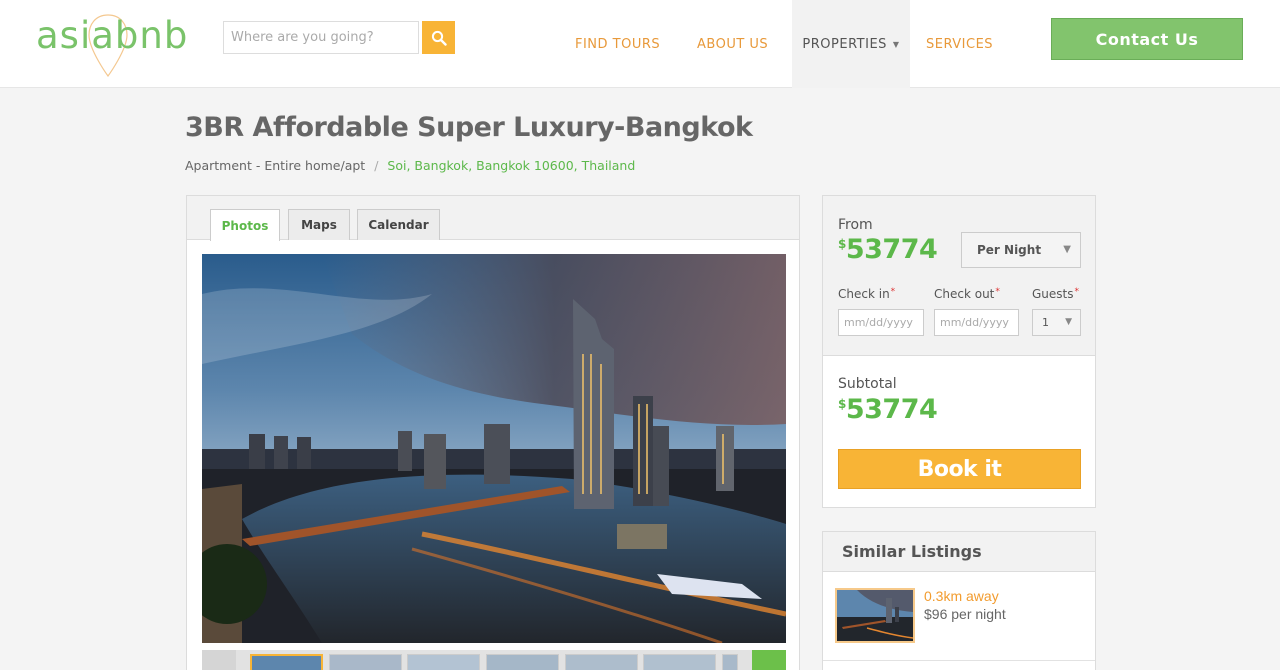  Describe the element at coordinates (855, 225) in the screenshot. I see `from-label: From` at that location.